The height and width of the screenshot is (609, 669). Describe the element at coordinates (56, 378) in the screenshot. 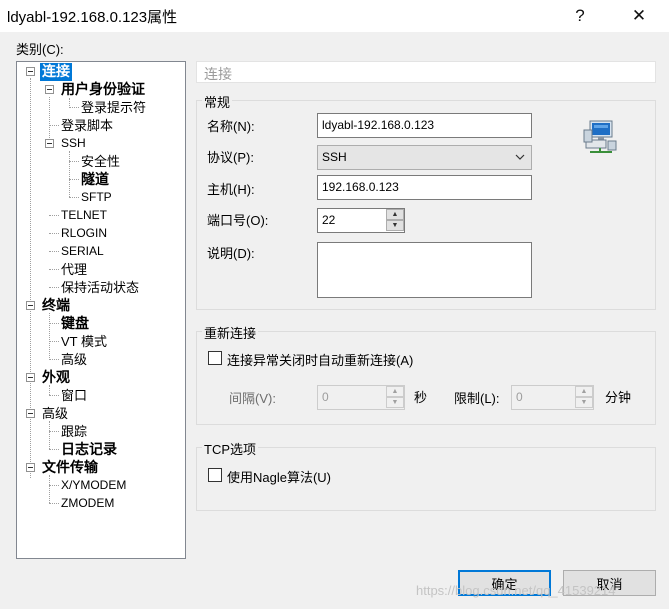

I see `tree-item-appearance: 外观` at that location.